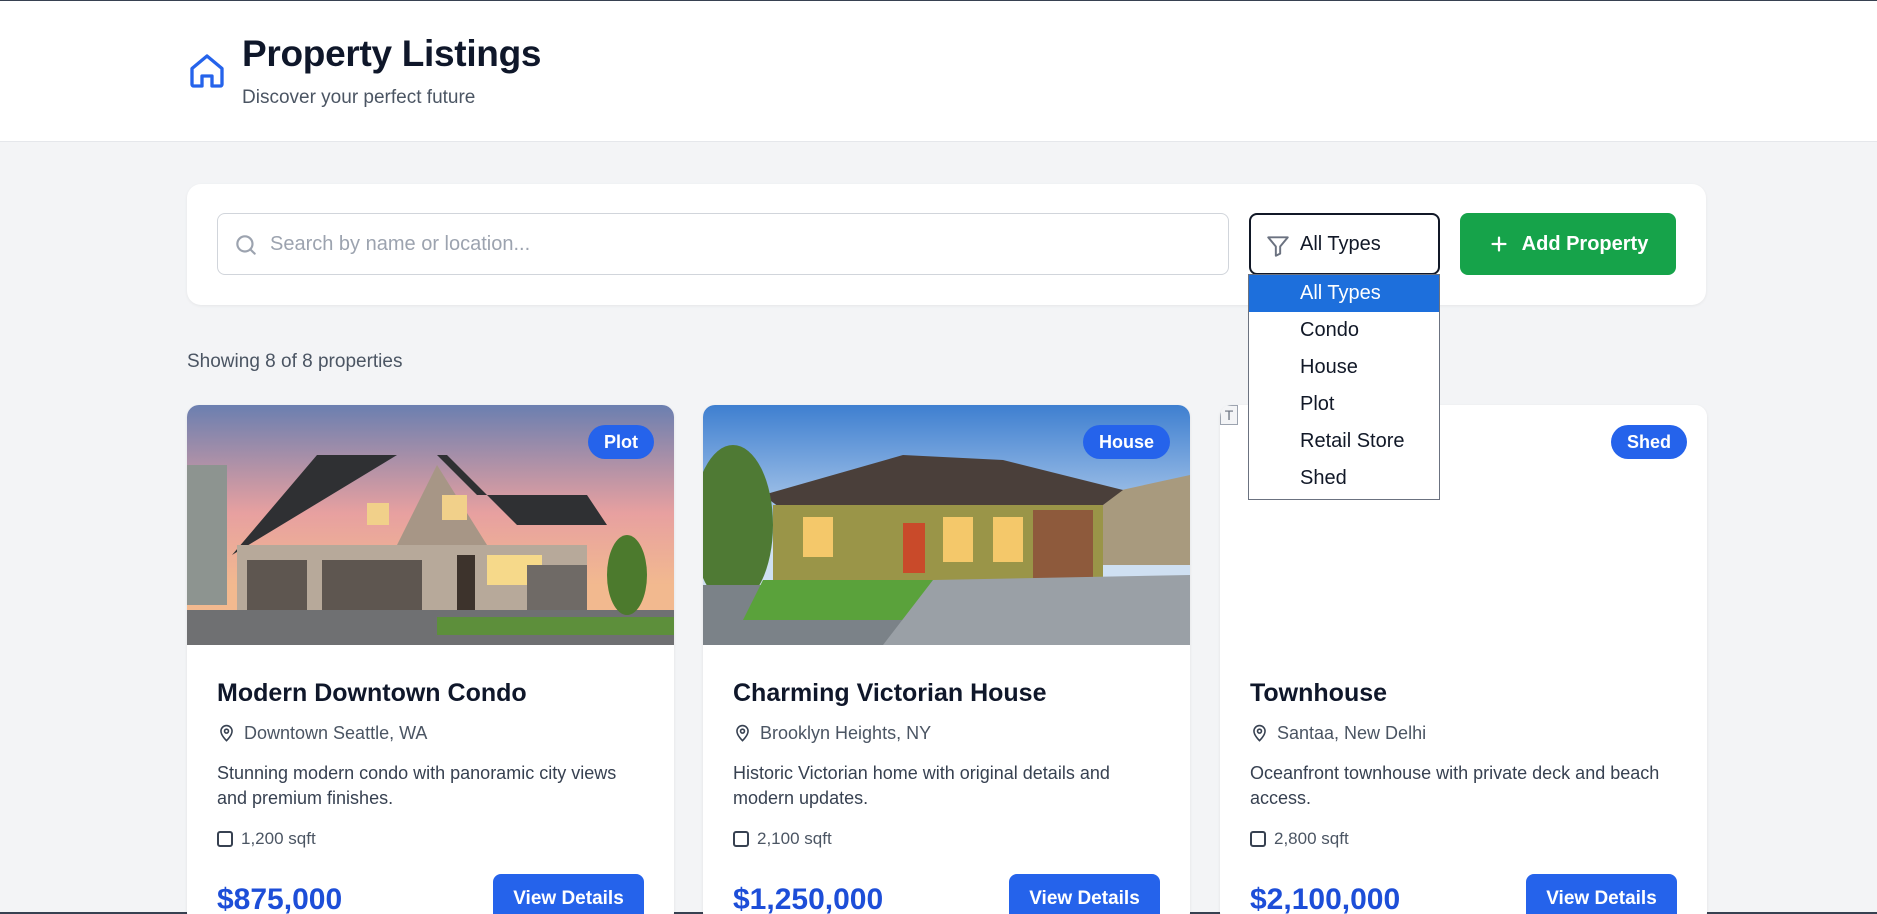  I want to click on broken-image-icon: T, so click(1229, 415).